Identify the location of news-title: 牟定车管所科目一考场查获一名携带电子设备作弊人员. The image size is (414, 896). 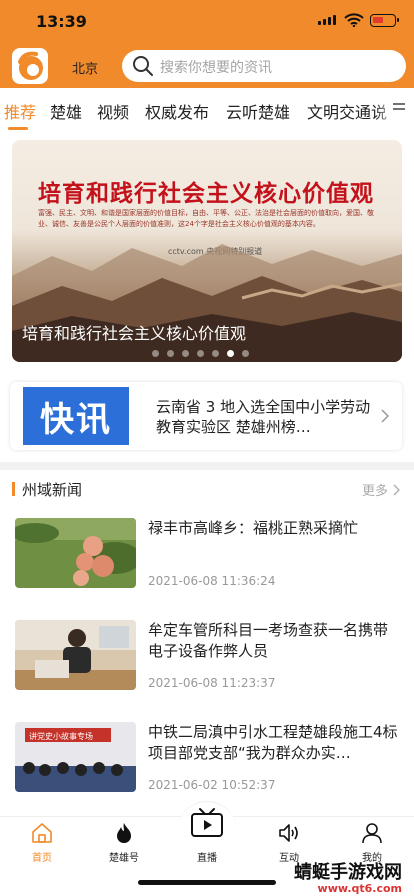
(268, 640).